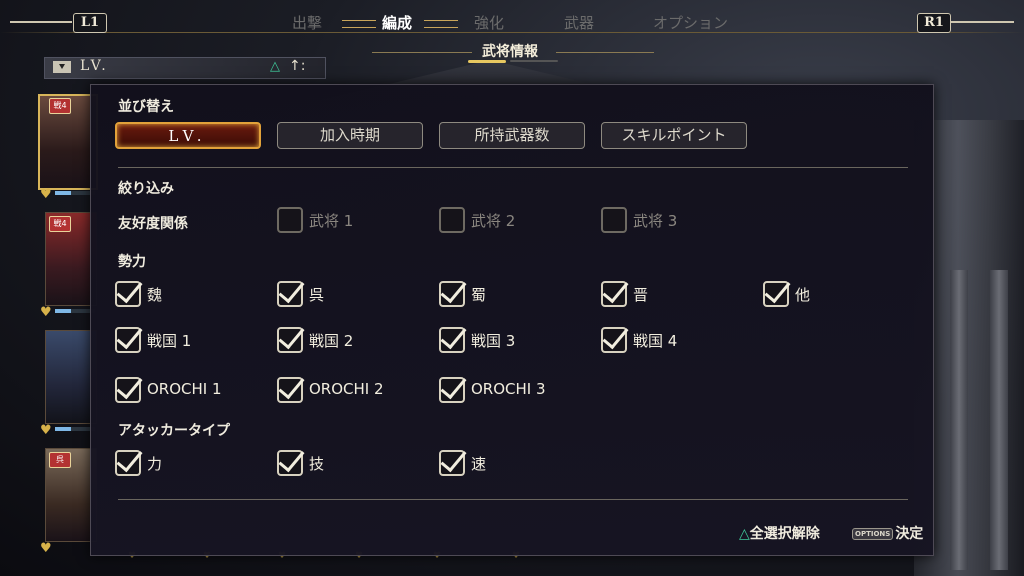 This screenshot has height=576, width=1024. I want to click on l1-arm, so click(41, 22).